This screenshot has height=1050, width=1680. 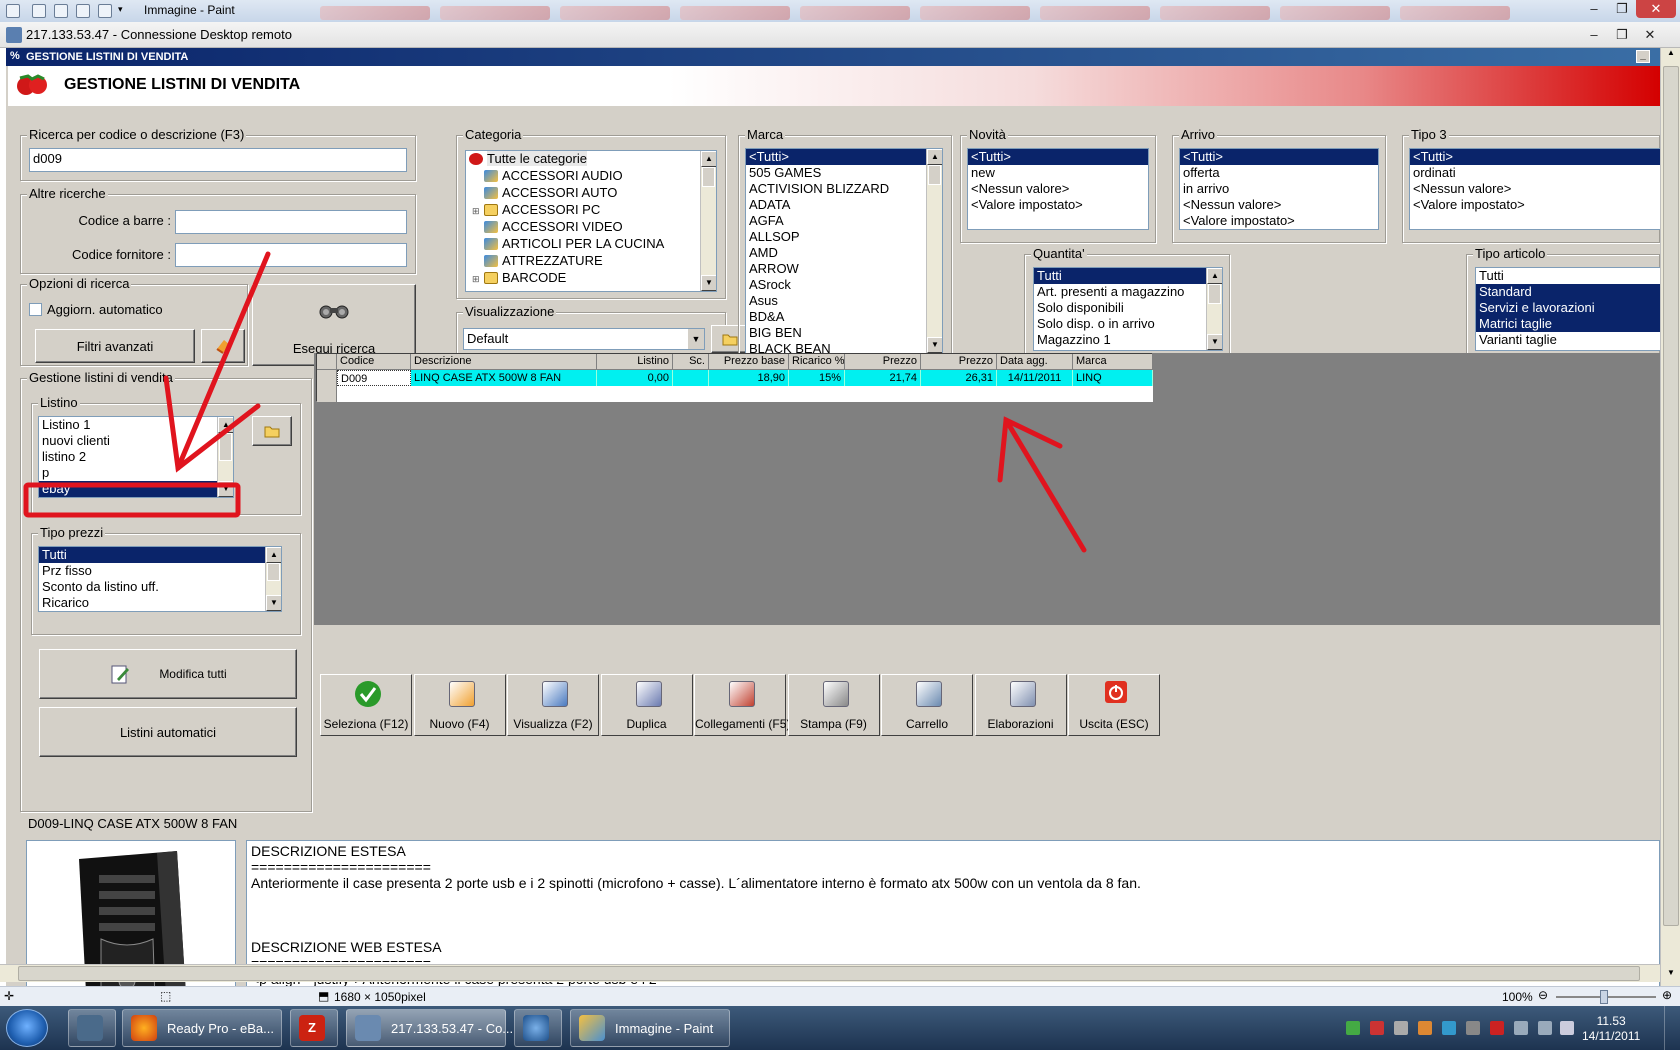 What do you see at coordinates (591, 244) in the screenshot?
I see `category-item: ARTICOLI PER LA CUCINA` at bounding box center [591, 244].